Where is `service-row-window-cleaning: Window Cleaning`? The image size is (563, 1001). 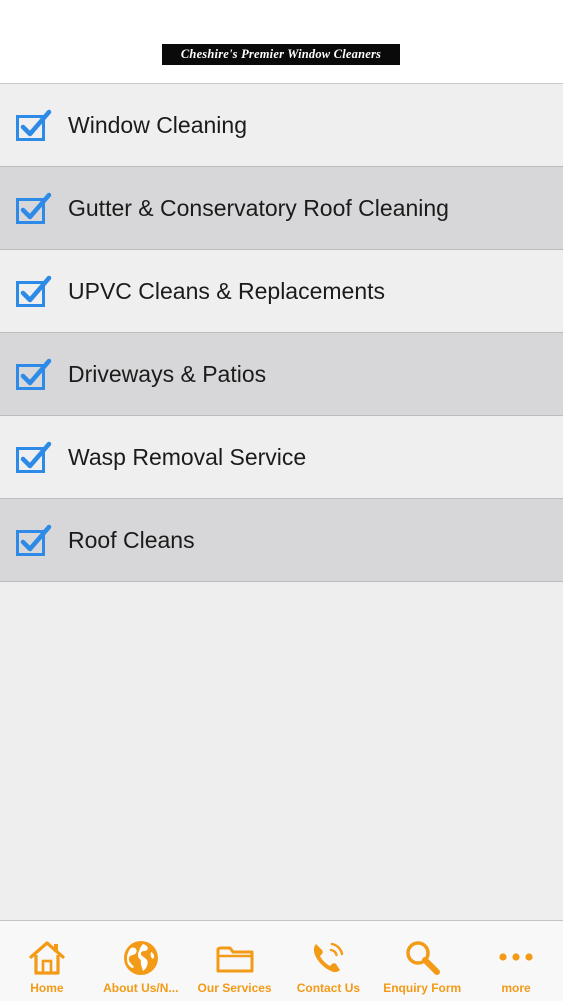 service-row-window-cleaning: Window Cleaning is located at coordinates (281, 125).